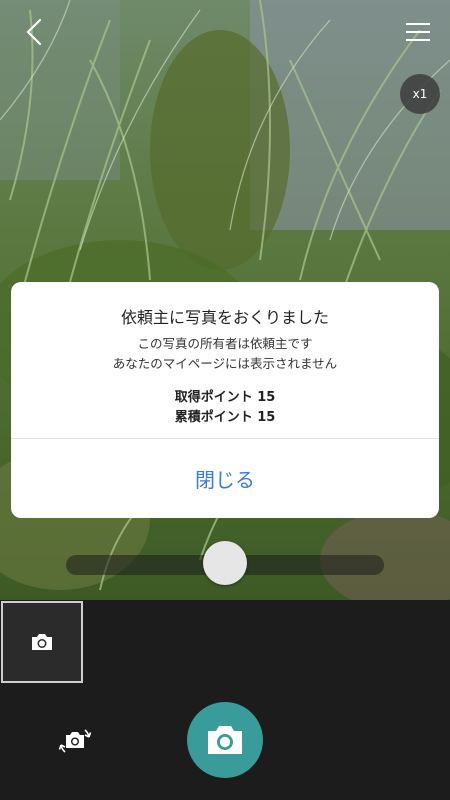 This screenshot has height=800, width=450. I want to click on zoom-slider-thumb, so click(225, 563).